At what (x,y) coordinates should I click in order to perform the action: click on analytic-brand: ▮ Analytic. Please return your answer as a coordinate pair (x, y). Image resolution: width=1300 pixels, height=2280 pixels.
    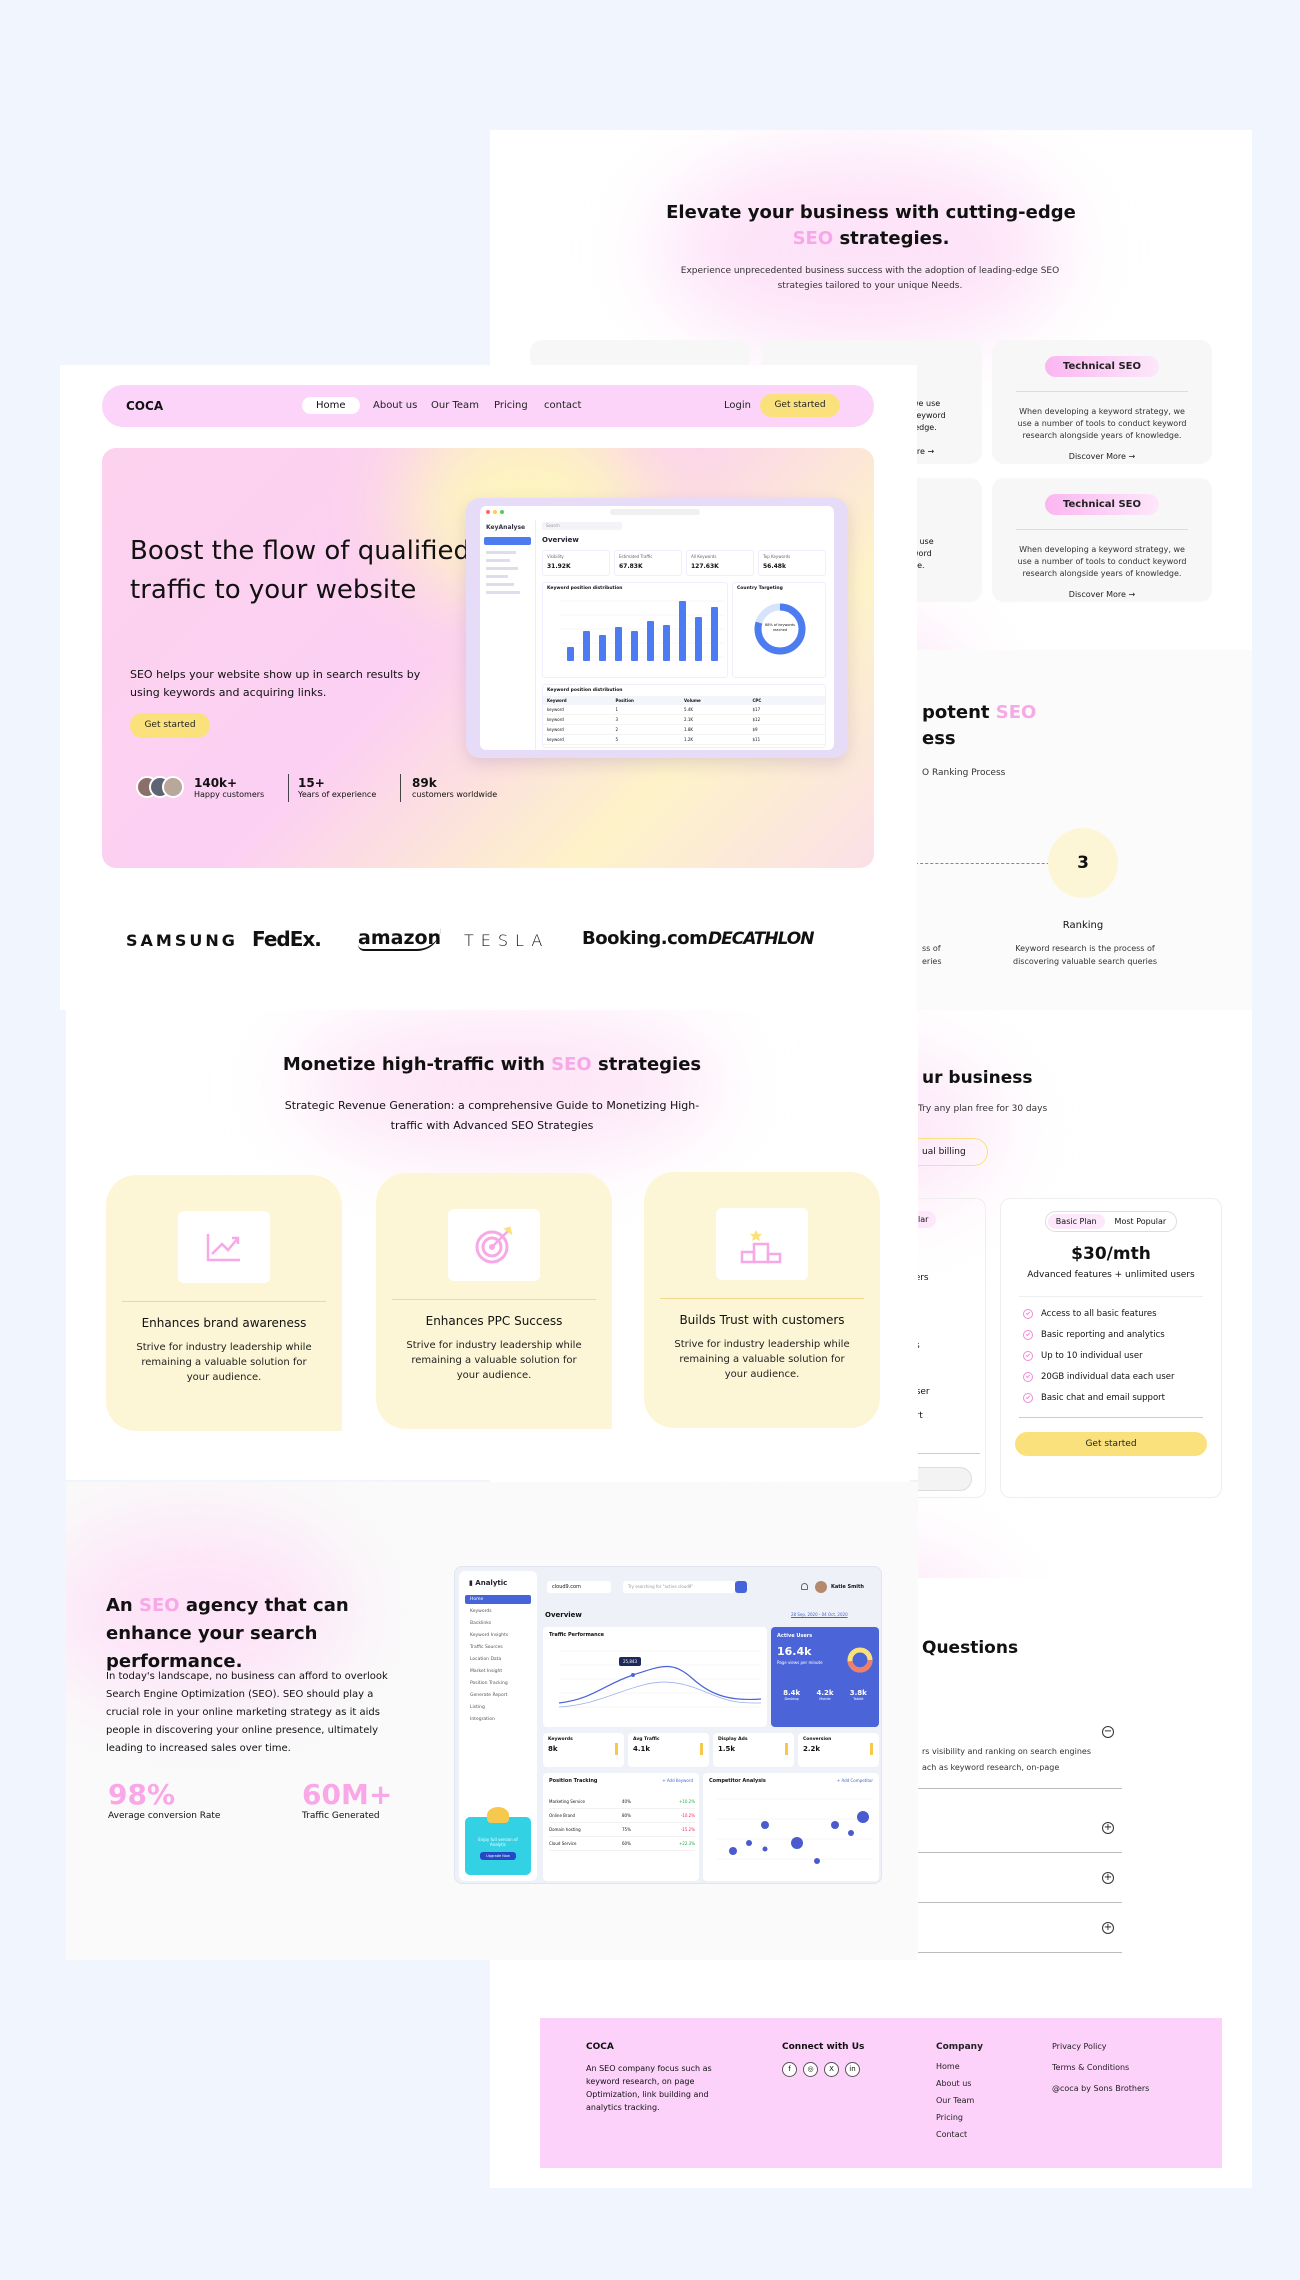
    Looking at the image, I should click on (488, 1583).